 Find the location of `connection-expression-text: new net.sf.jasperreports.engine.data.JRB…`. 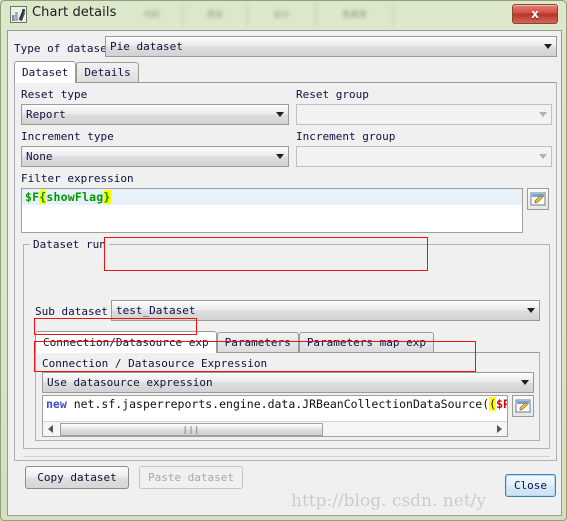

connection-expression-text: new net.sf.jasperreports.engine.data.JRB… is located at coordinates (275, 404).